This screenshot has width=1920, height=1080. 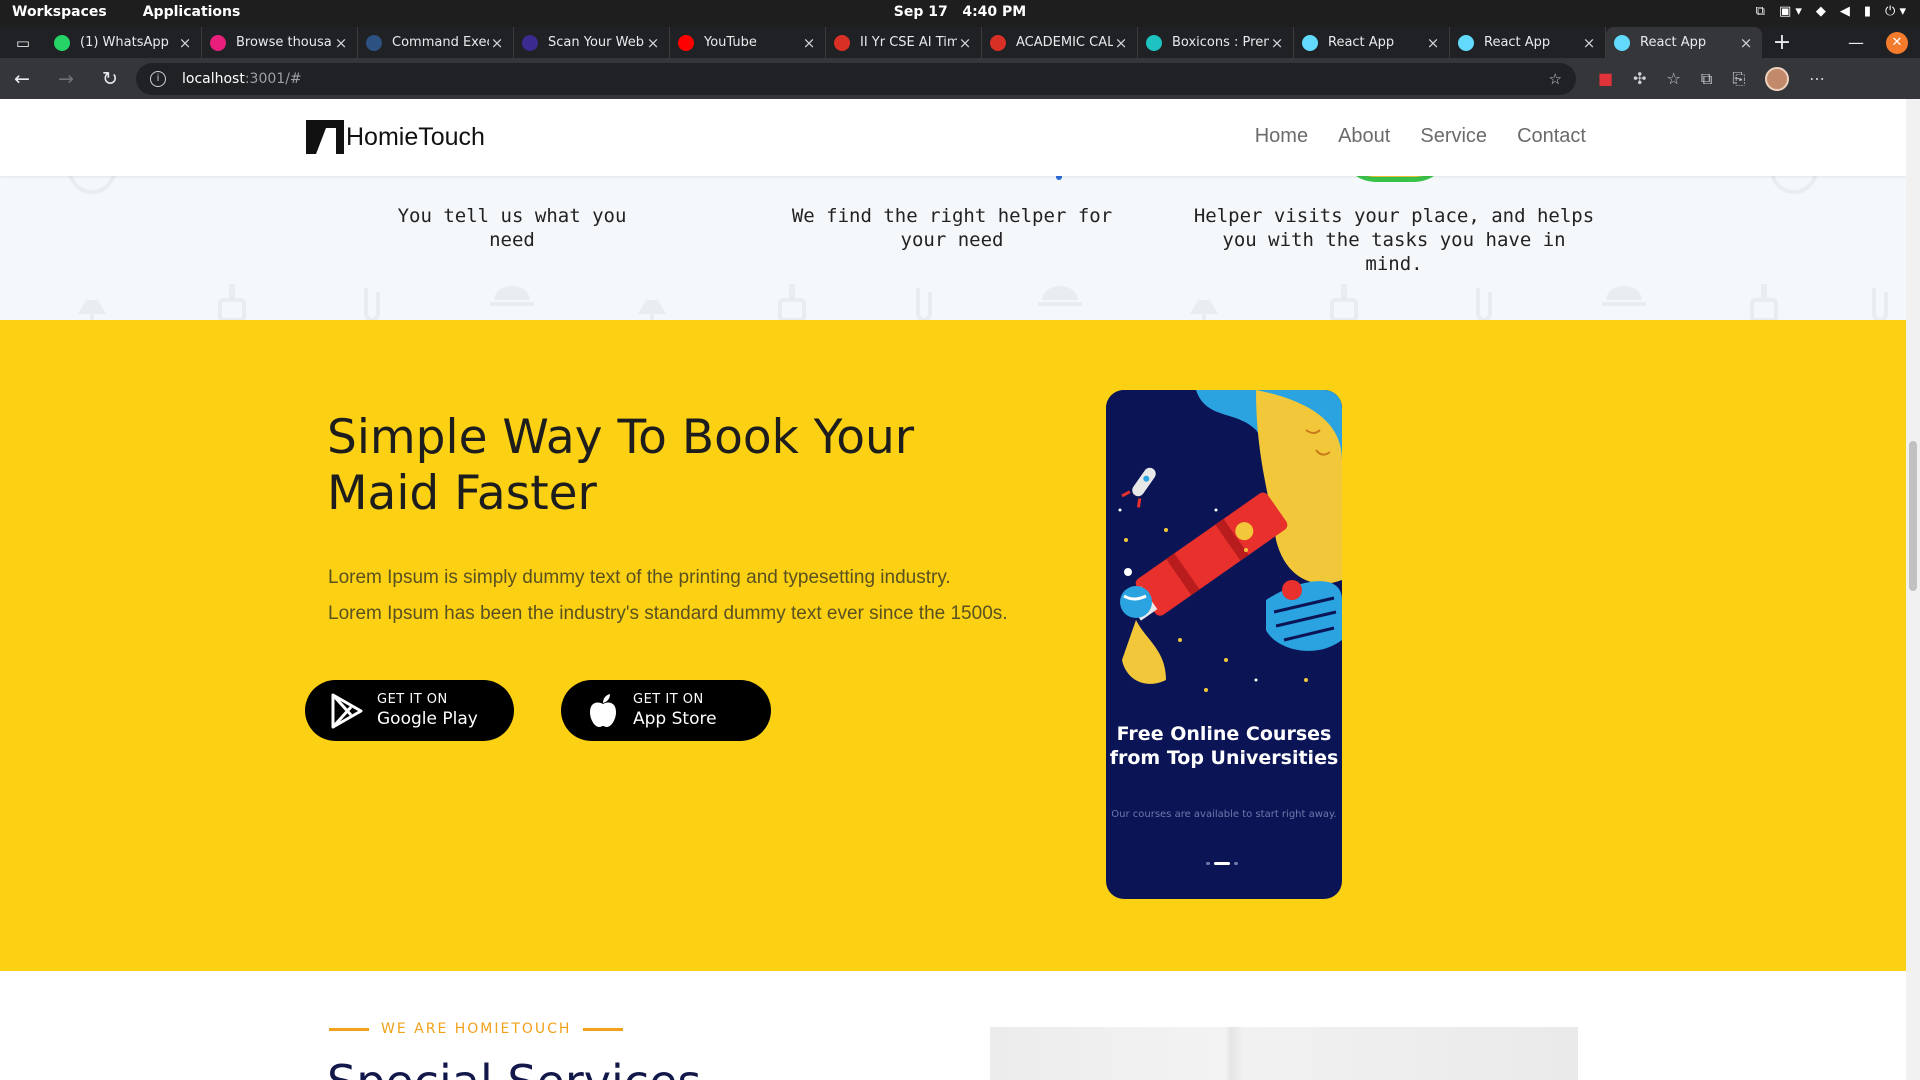 I want to click on services-section: WE ARE HOMIETOUCH Special Services, so click(x=953, y=1025).